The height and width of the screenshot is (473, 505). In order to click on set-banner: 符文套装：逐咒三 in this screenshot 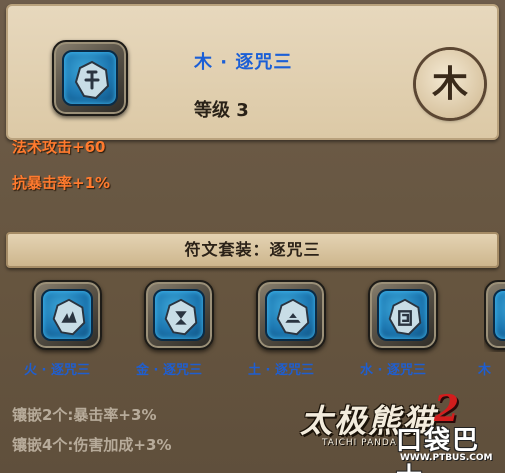, I will do `click(252, 250)`.